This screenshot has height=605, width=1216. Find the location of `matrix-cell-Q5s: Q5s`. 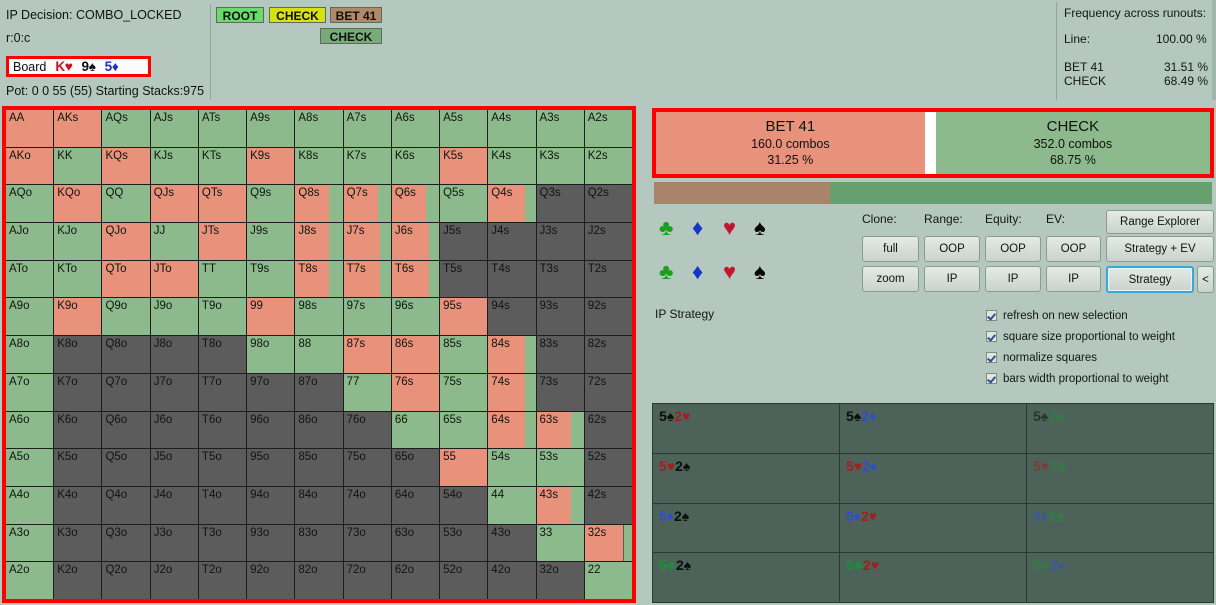

matrix-cell-Q5s: Q5s is located at coordinates (464, 204).